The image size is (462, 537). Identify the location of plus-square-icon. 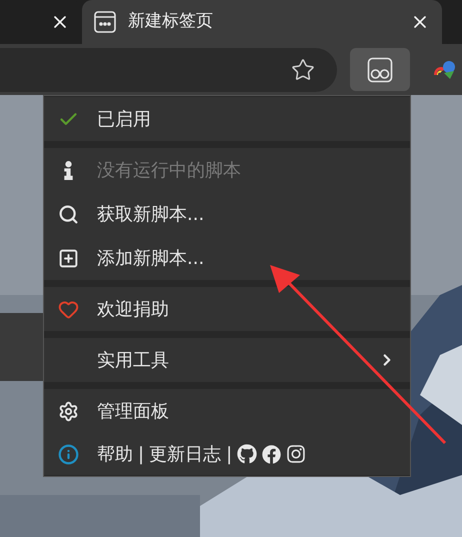
(68, 258).